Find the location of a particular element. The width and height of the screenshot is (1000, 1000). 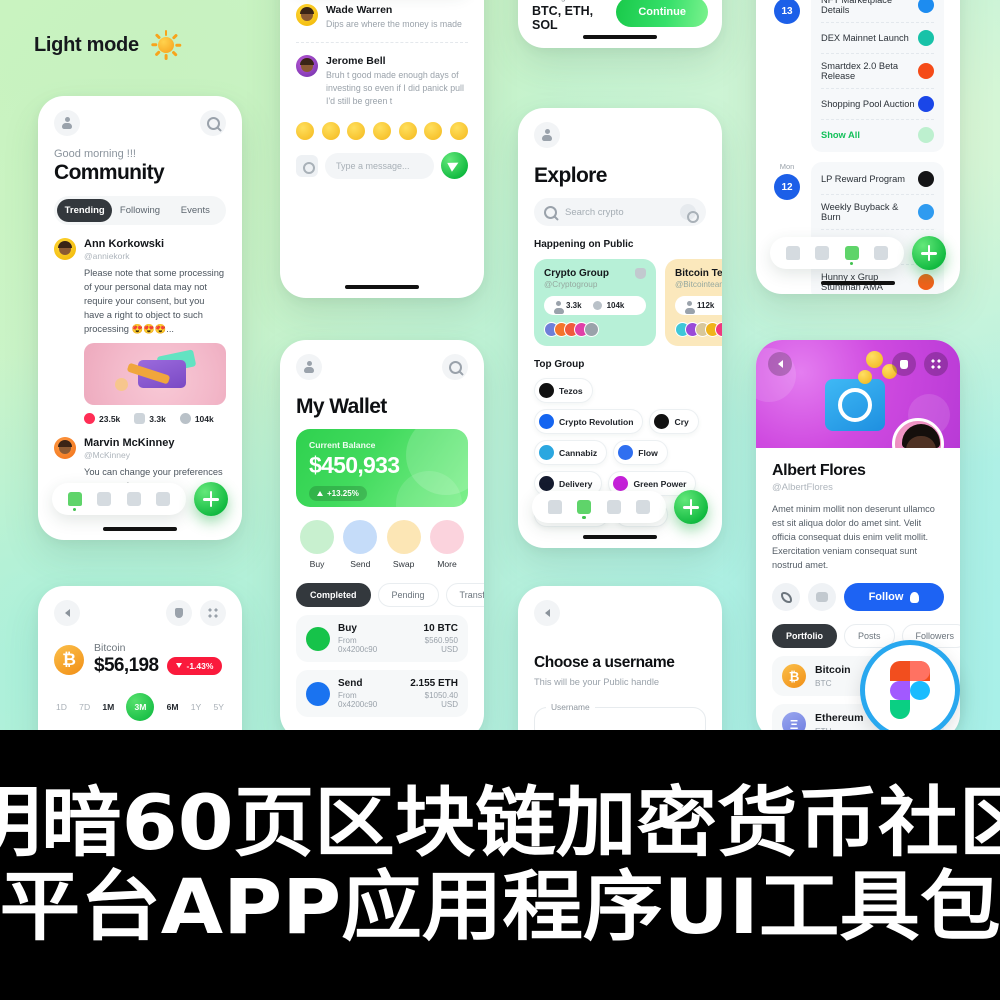

avatar-icon is located at coordinates (547, 135).